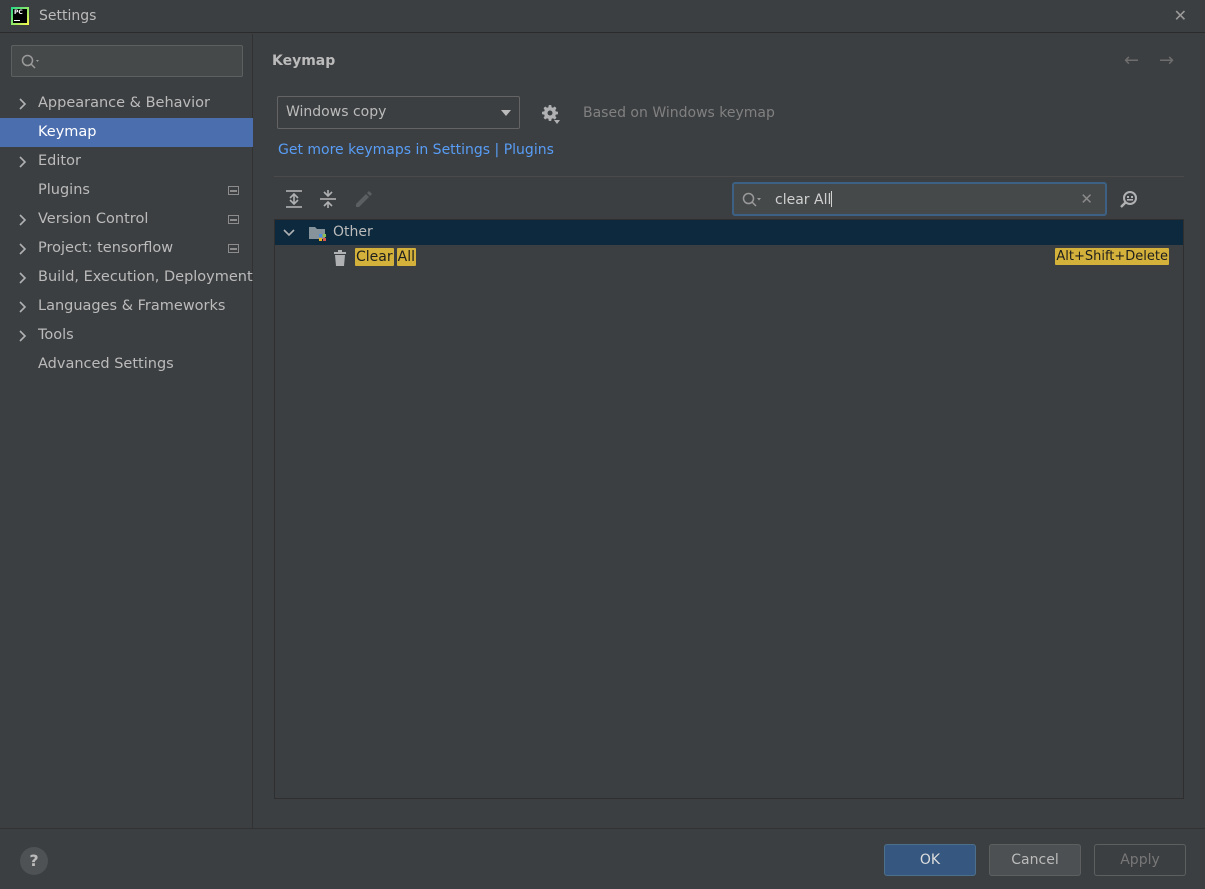  I want to click on keymap-dropdown-value: Windows copy, so click(336, 112).